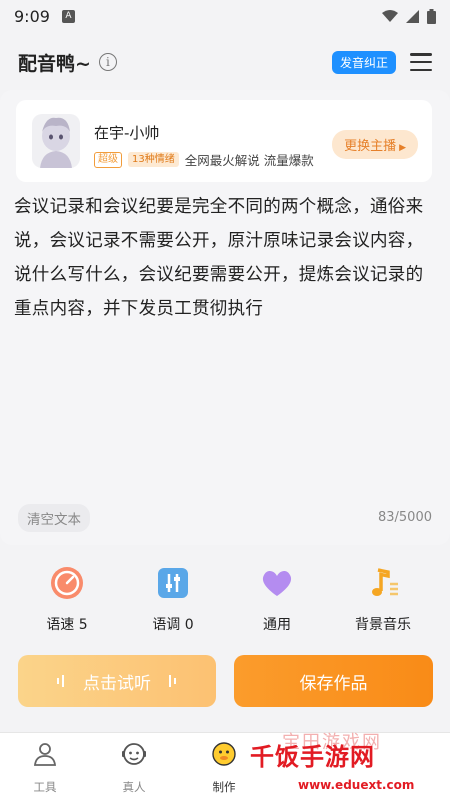 The image size is (450, 800). What do you see at coordinates (60, 681) in the screenshot?
I see `audio-wave-left-icon` at bounding box center [60, 681].